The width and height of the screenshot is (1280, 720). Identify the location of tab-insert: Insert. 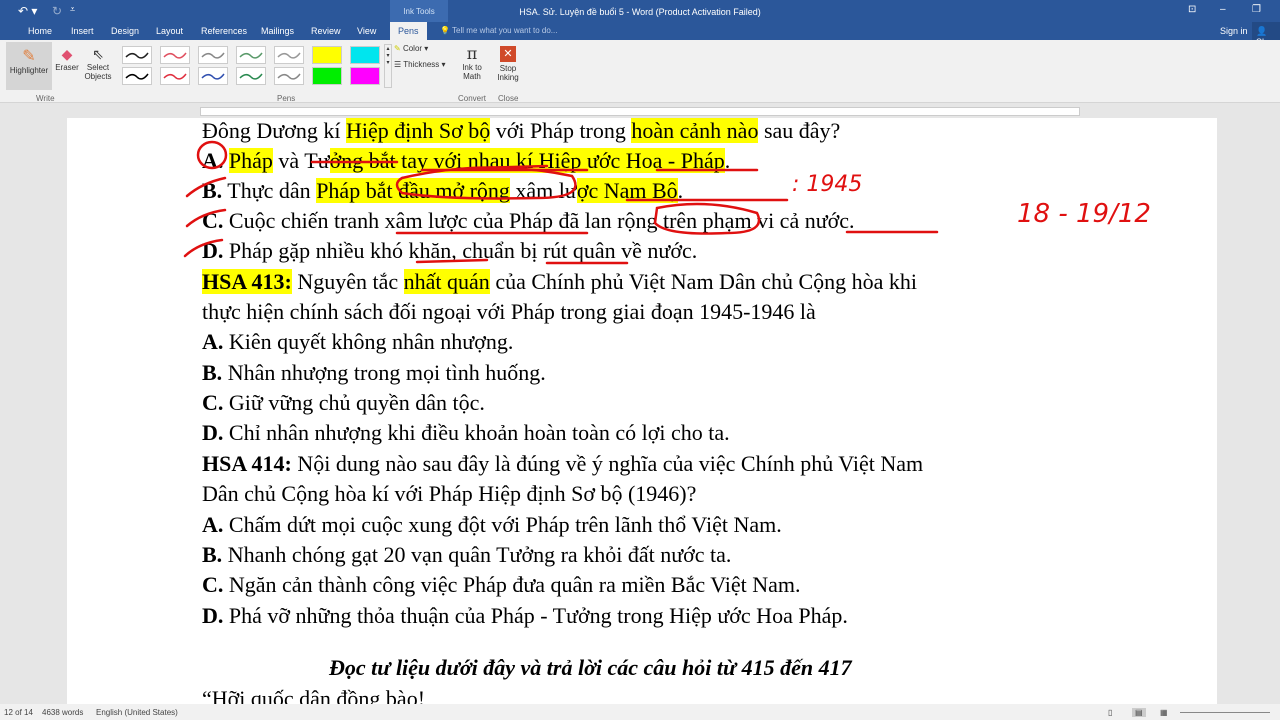
(82, 31).